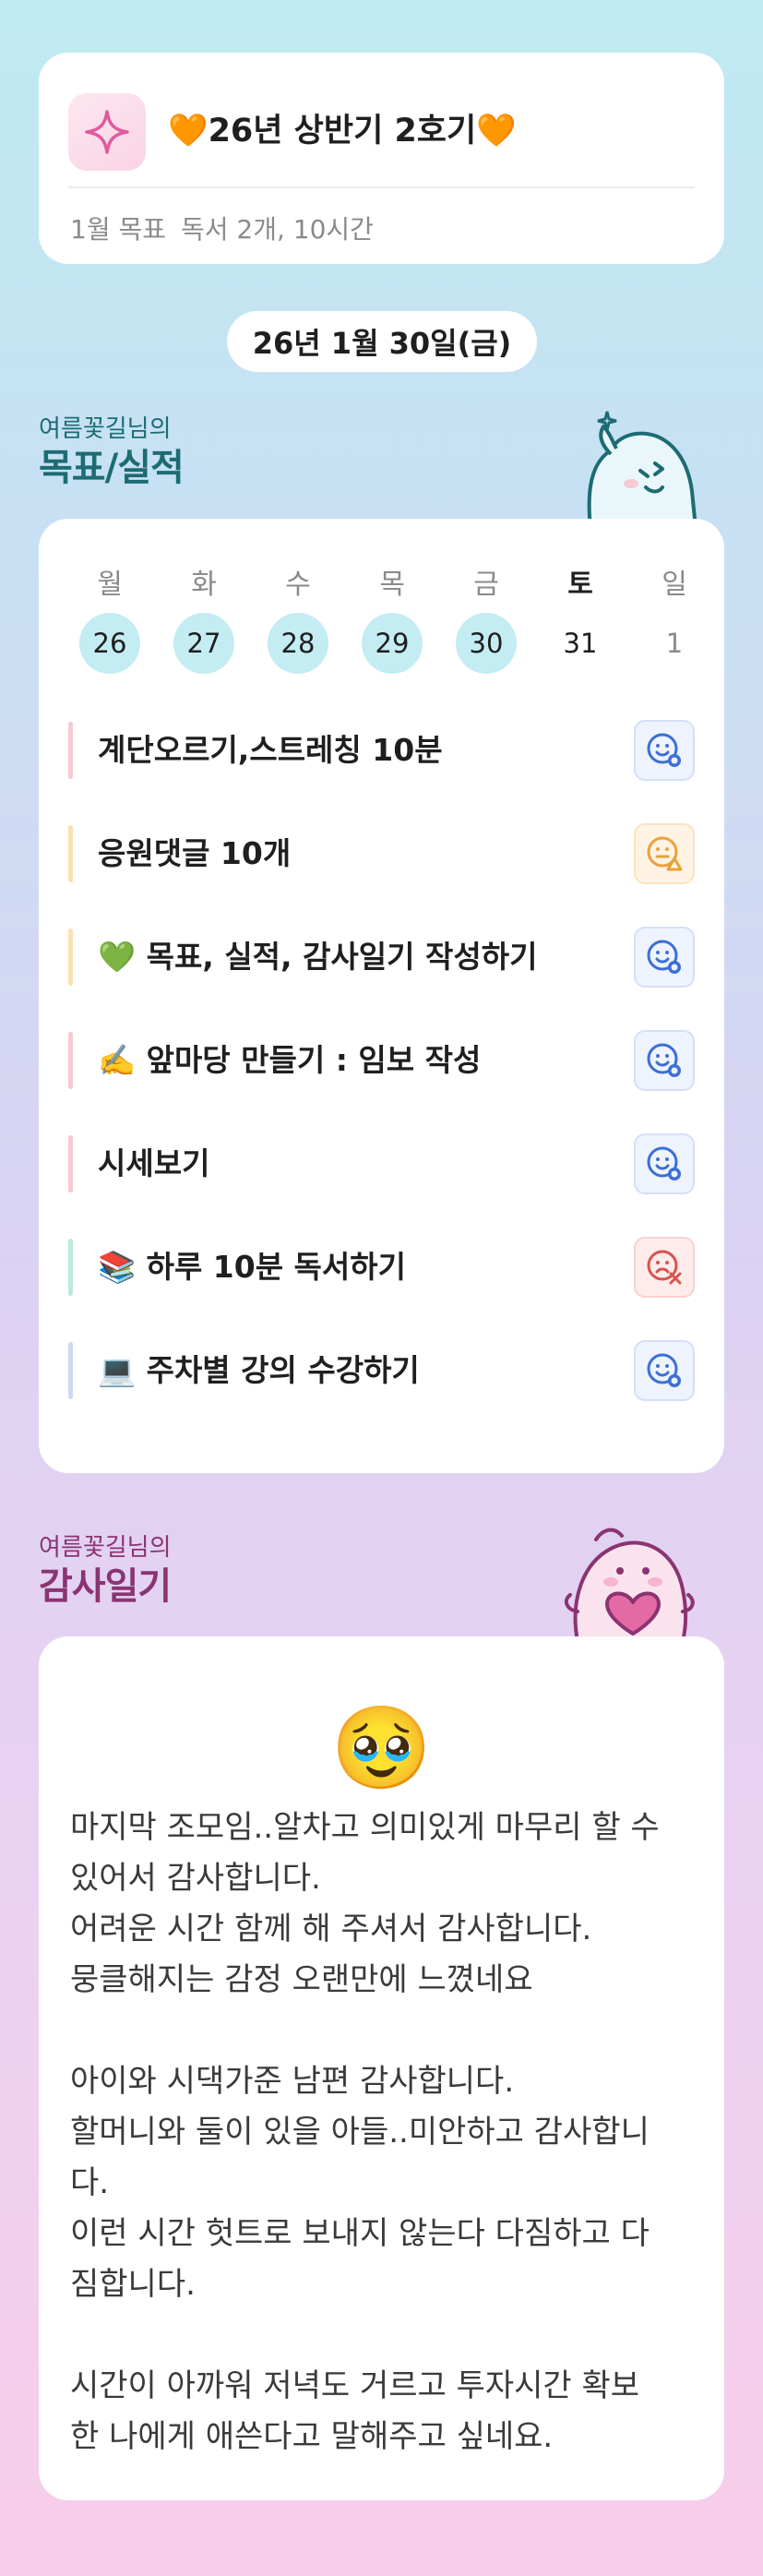 This screenshot has height=2576, width=763. What do you see at coordinates (259, 1370) in the screenshot?
I see `task-label: 💻 주차별 강의 수강하기` at bounding box center [259, 1370].